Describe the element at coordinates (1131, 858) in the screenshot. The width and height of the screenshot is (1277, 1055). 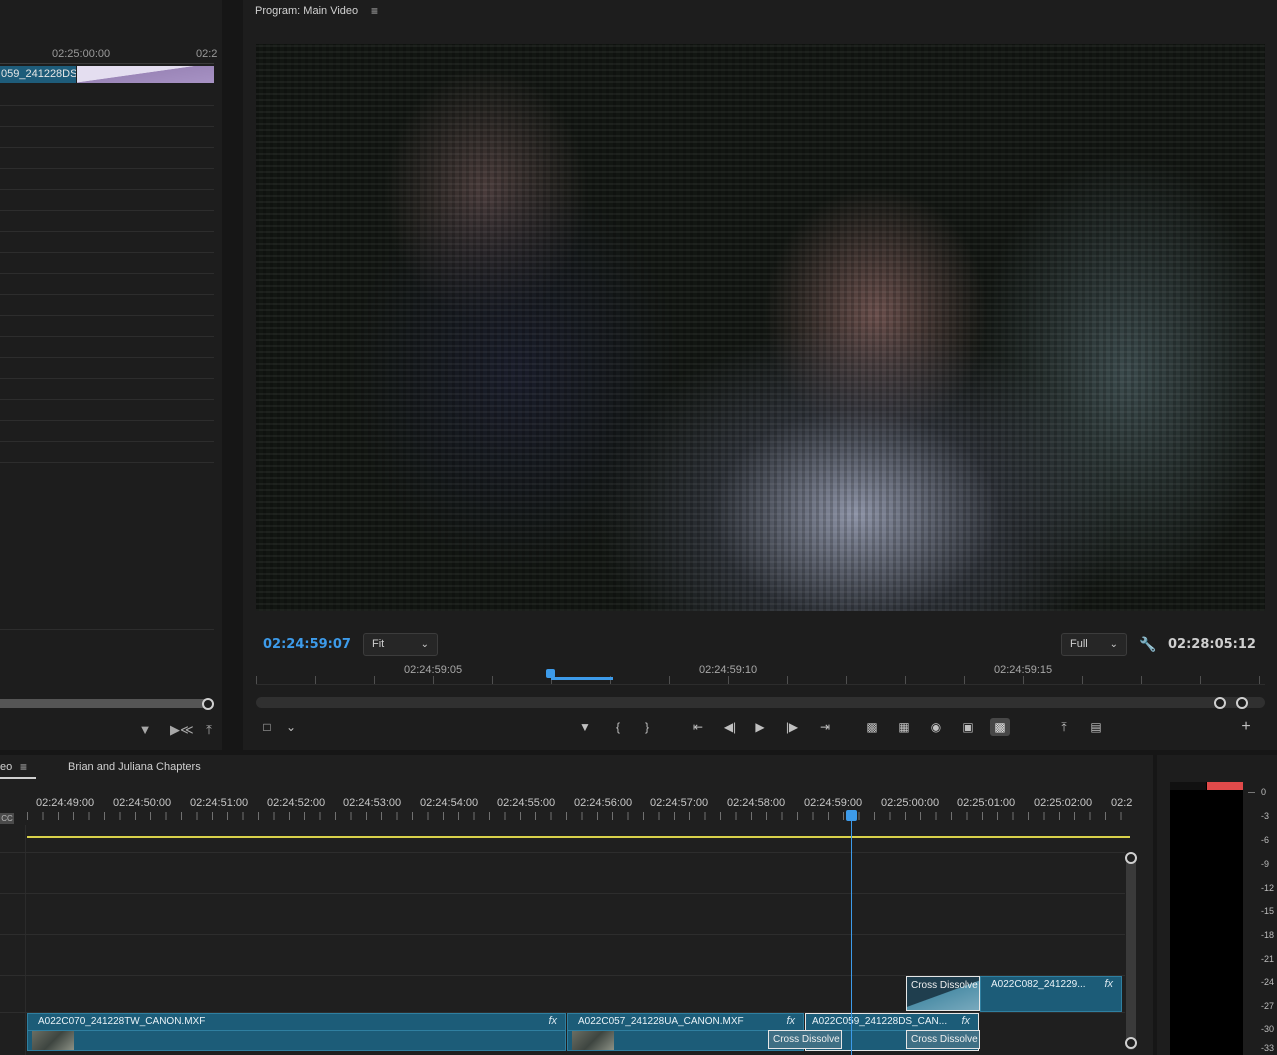
I see `vertical-scroll-handle-top` at that location.